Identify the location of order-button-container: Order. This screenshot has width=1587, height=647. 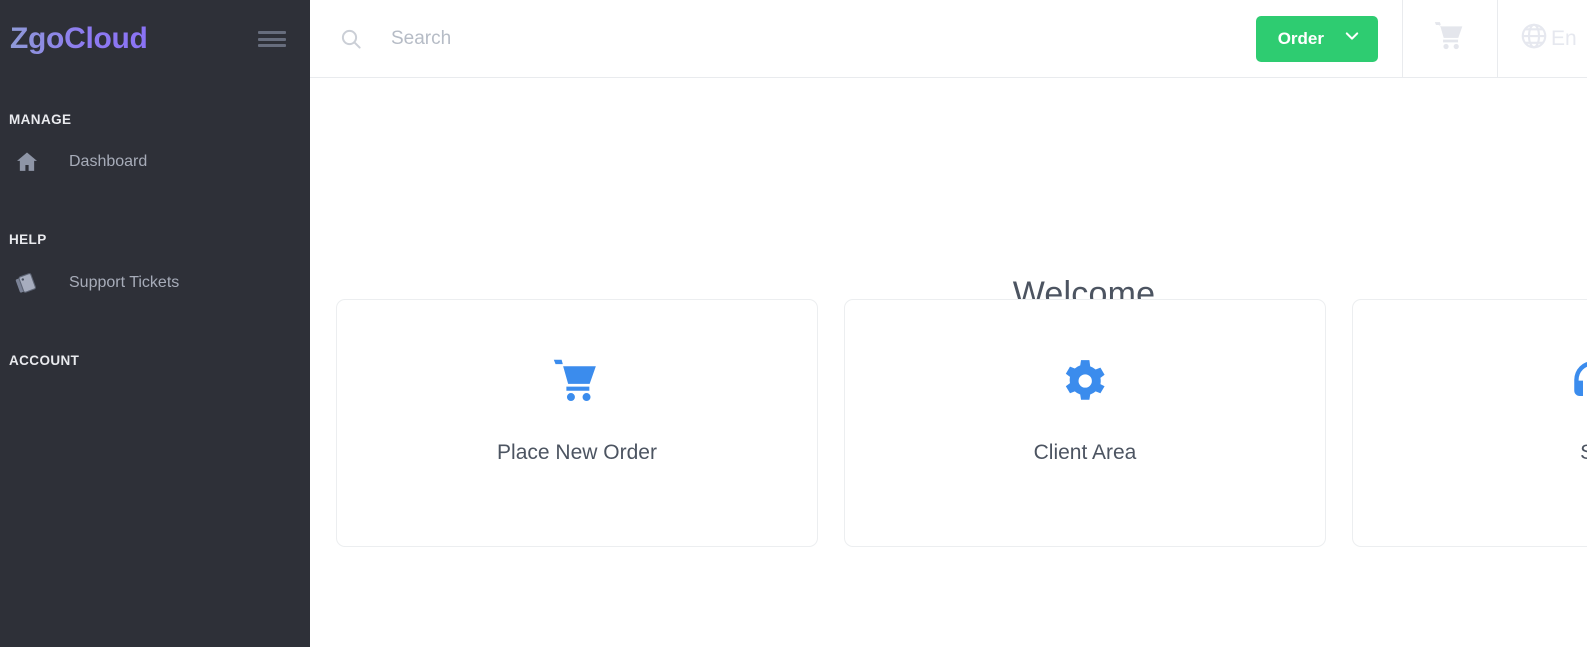
(1328, 38).